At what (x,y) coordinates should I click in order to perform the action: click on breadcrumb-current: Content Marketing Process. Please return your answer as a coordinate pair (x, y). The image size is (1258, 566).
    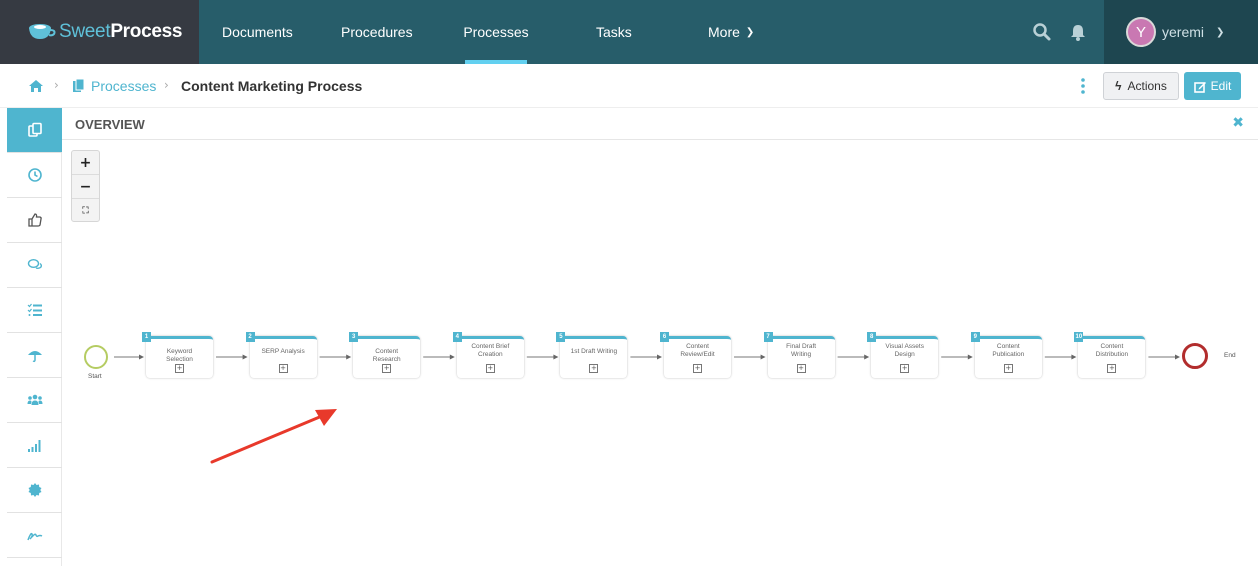
    Looking at the image, I should click on (272, 86).